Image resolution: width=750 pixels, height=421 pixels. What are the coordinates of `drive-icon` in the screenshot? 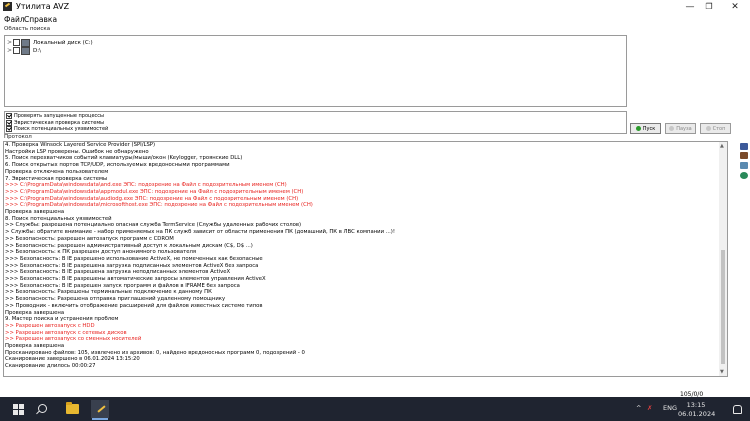 It's located at (25, 50).